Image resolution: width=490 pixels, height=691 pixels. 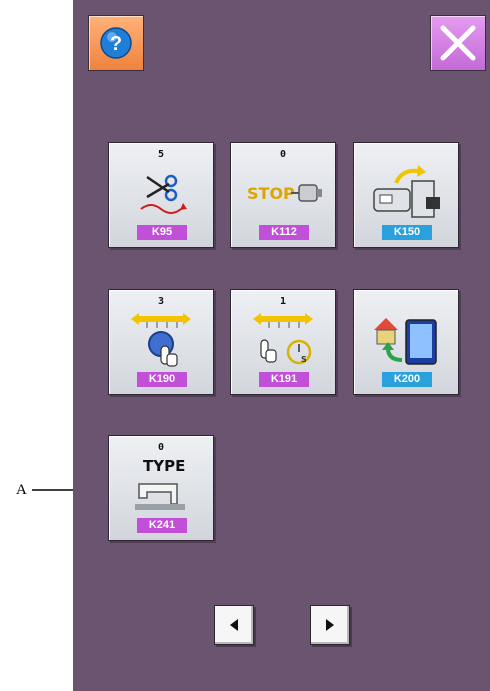 I want to click on type-icon-text: TYPE, so click(x=164, y=466).